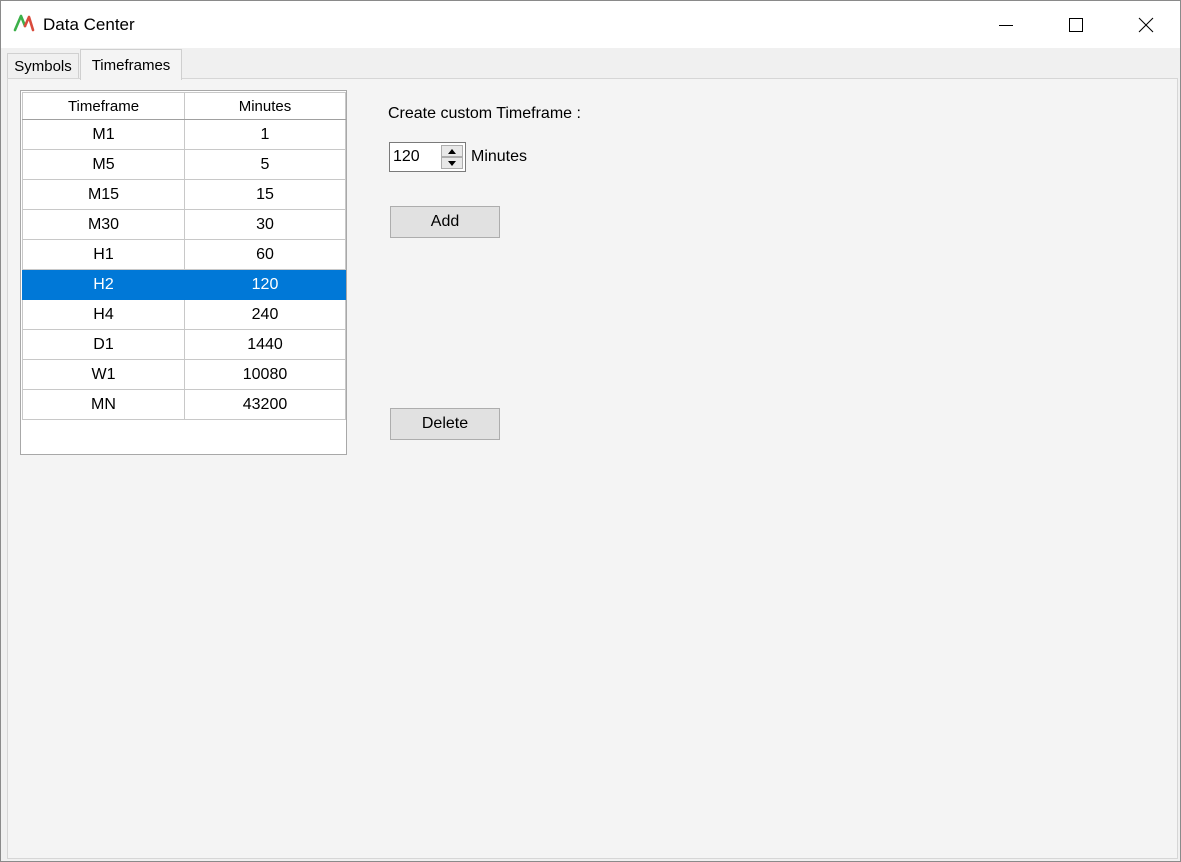 Image resolution: width=1181 pixels, height=862 pixels. Describe the element at coordinates (103, 344) in the screenshot. I see `cell-timeframe: D1` at that location.